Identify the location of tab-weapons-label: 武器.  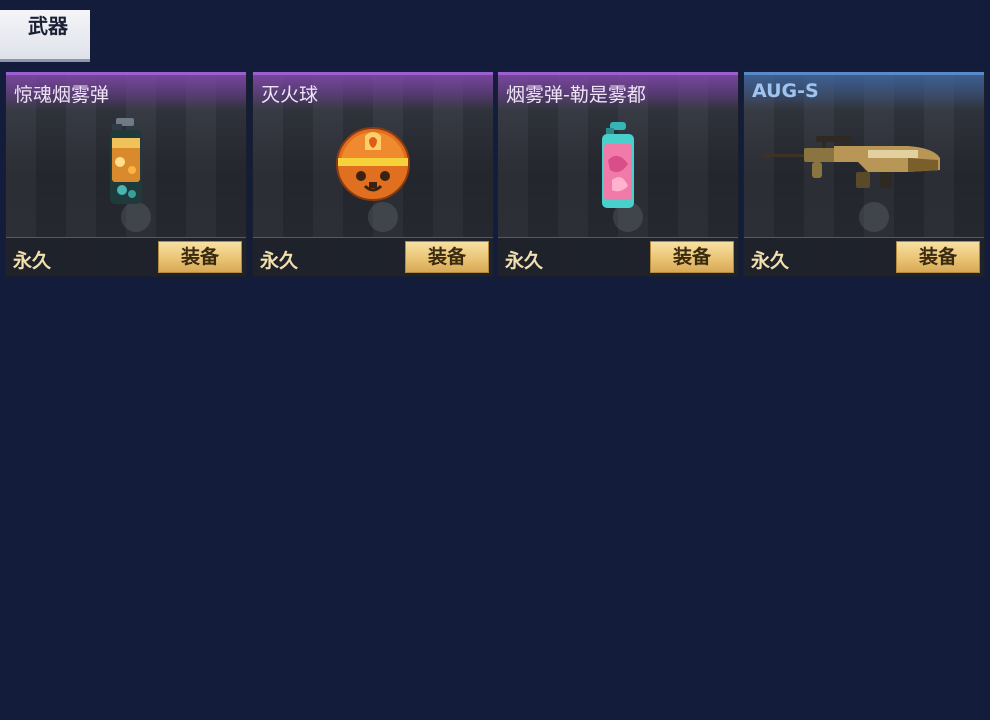
(48, 26).